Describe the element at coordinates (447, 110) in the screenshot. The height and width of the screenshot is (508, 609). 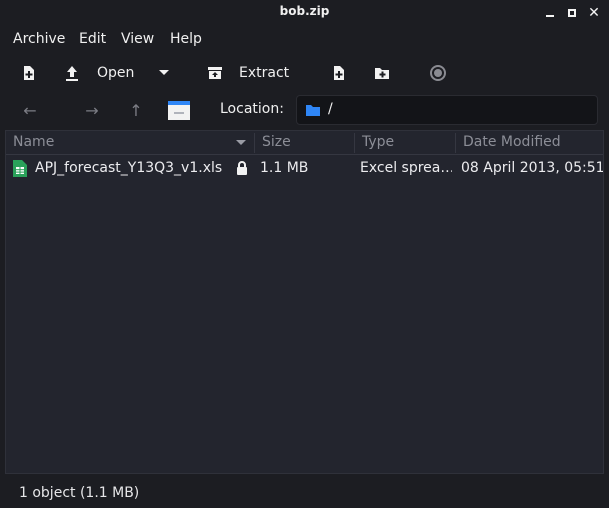
I see `location-field: /` at that location.